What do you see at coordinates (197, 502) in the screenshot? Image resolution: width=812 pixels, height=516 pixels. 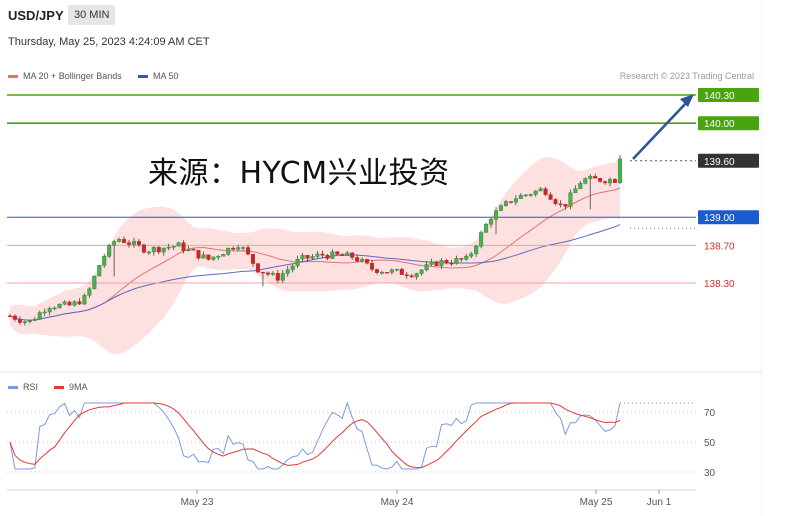 I see `x-tick-label-0: May 23` at bounding box center [197, 502].